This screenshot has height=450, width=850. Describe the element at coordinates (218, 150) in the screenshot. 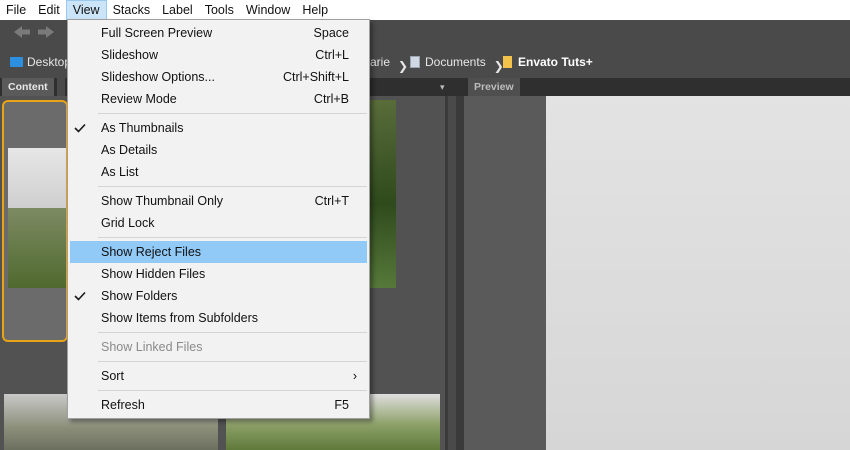

I see `menu-item-as-details: As Details` at that location.